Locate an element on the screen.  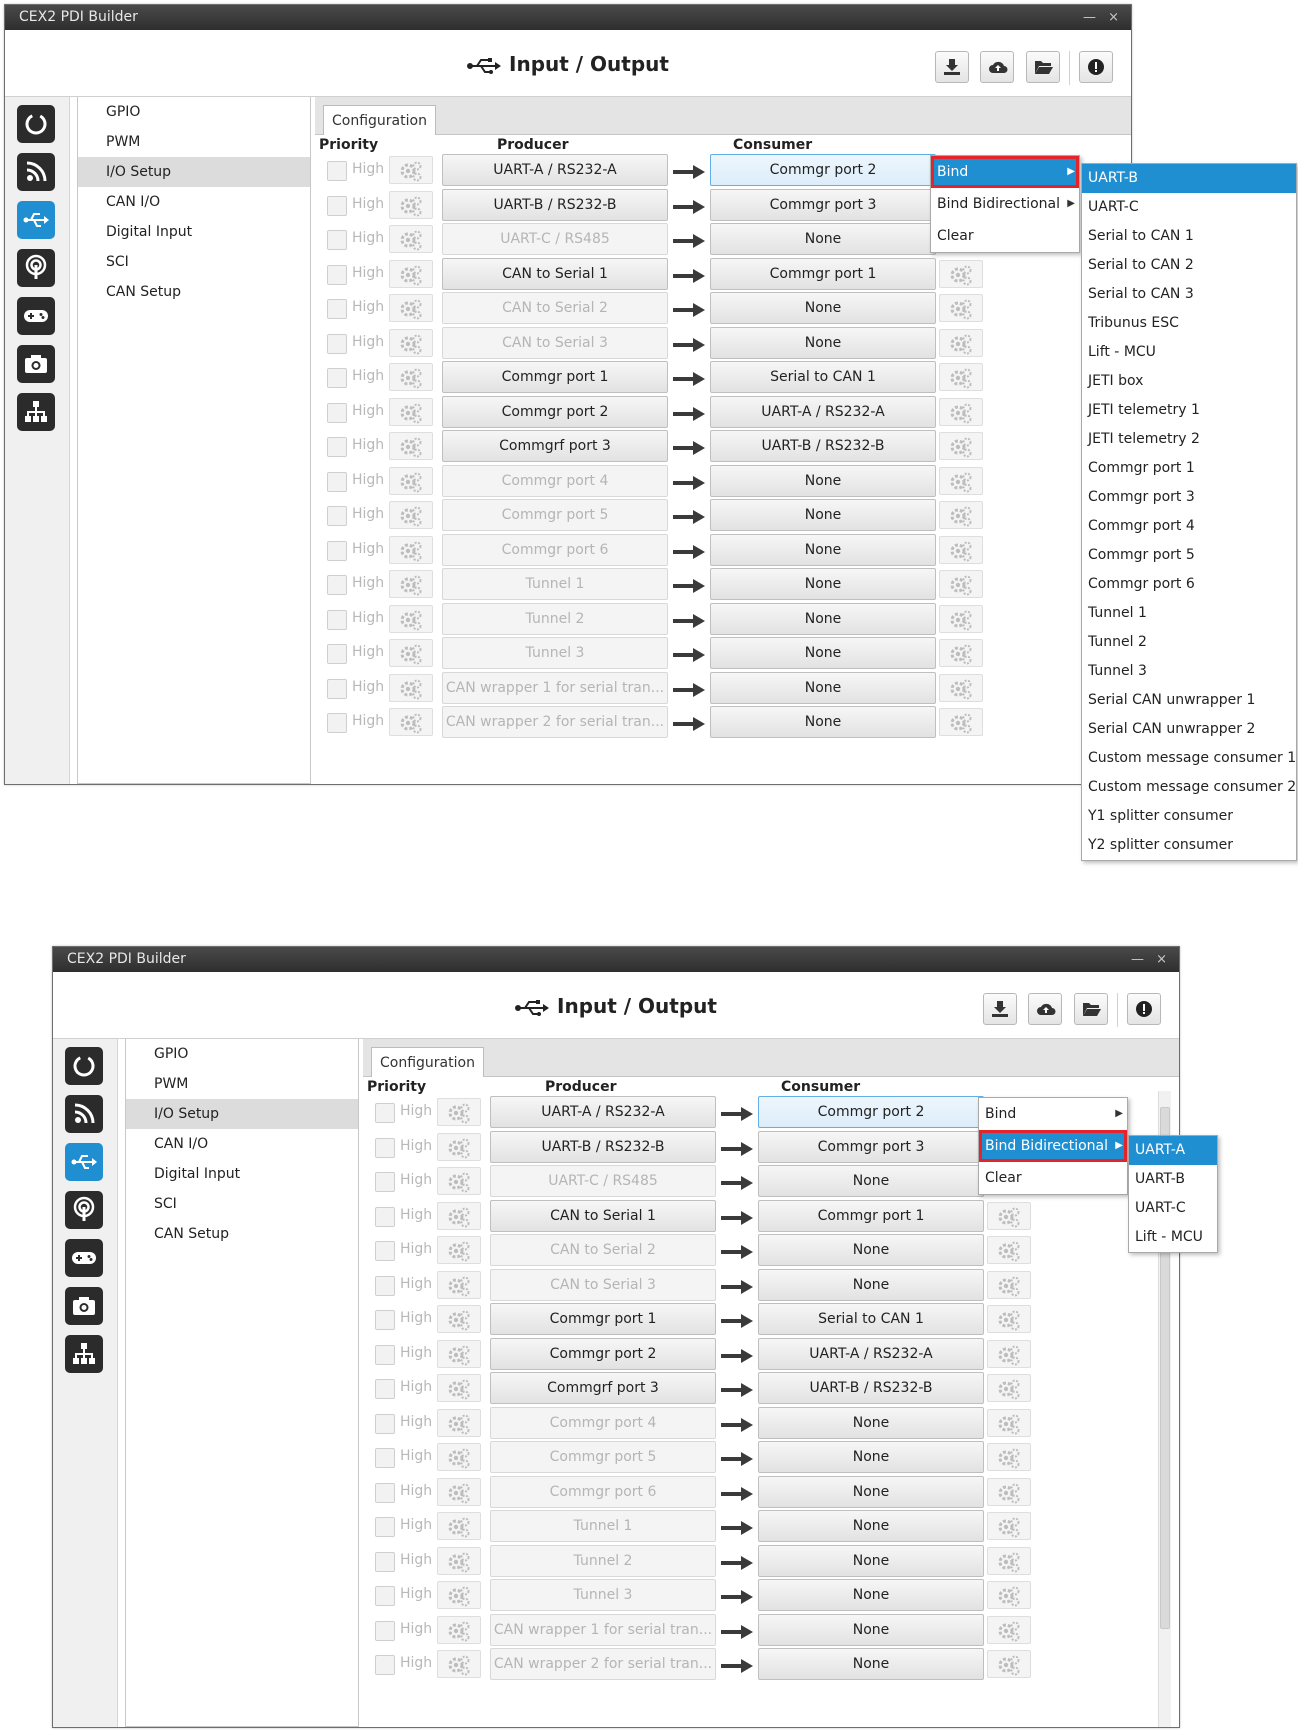
producer-slot: UART-A / RS232-A is located at coordinates (603, 1112).